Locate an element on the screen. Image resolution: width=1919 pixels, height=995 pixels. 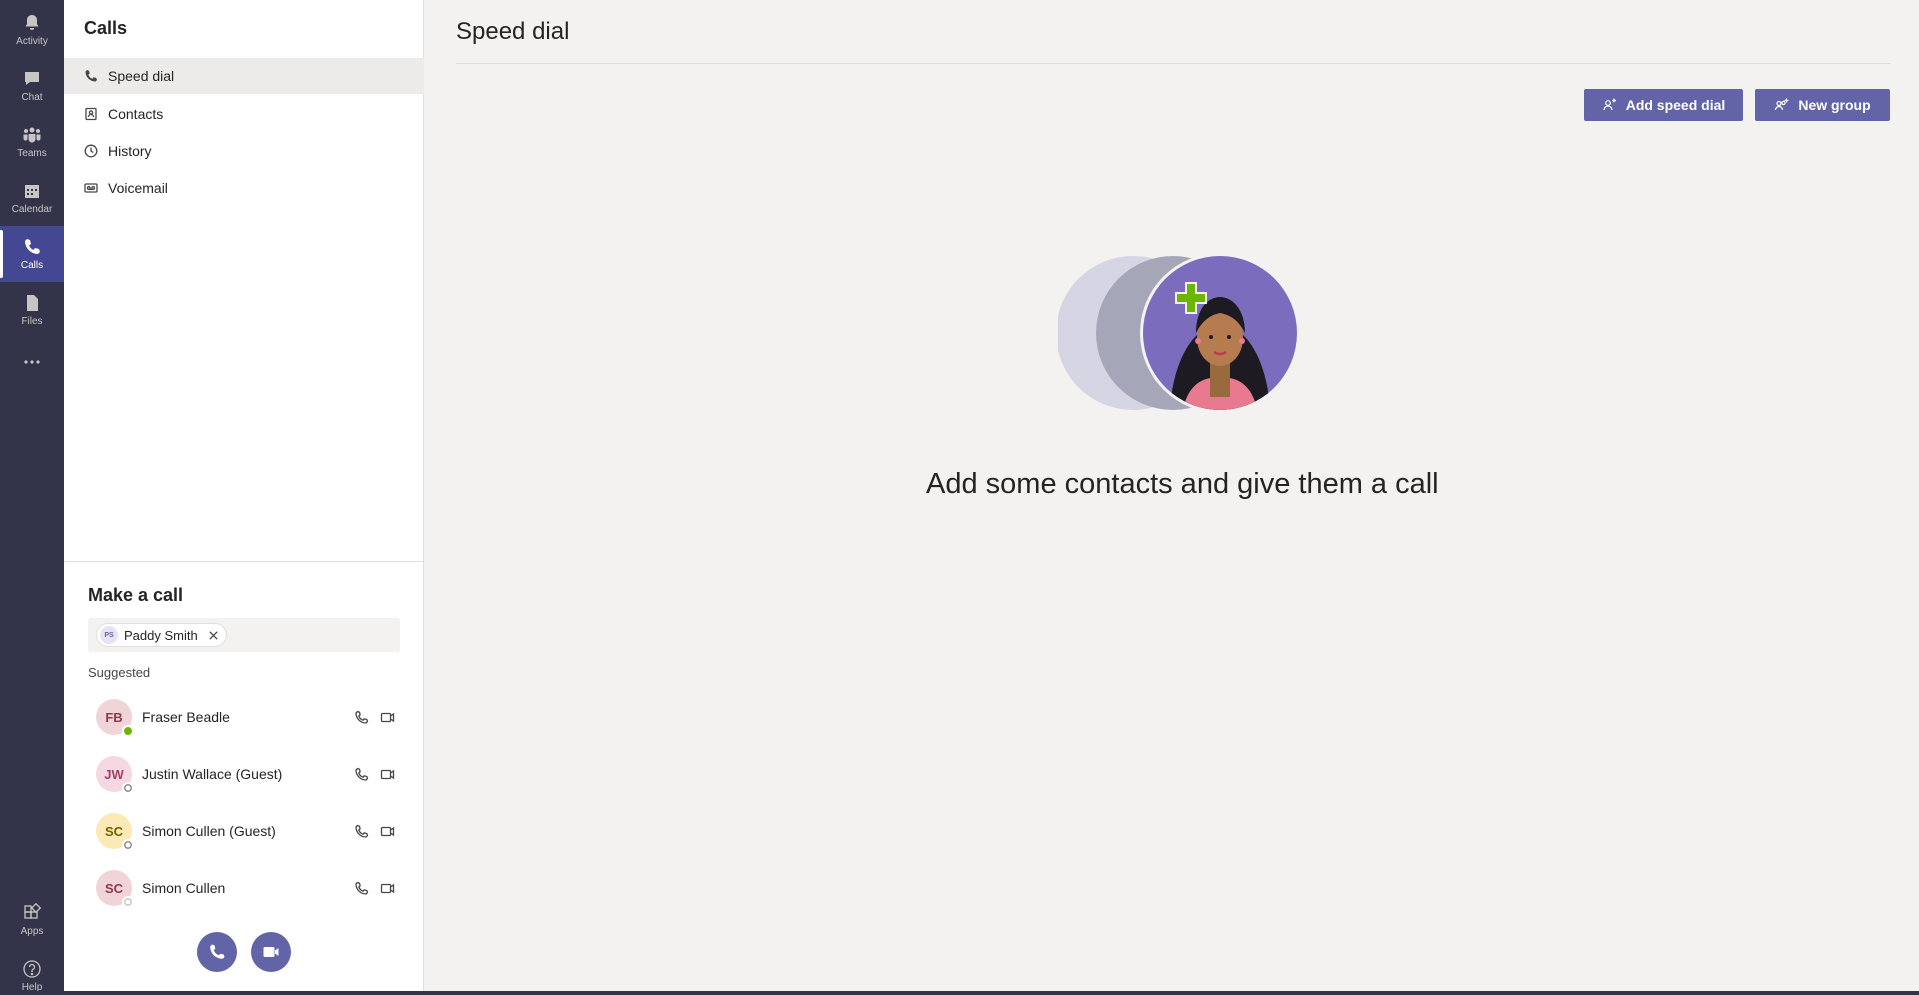
teams-icon is located at coordinates (32, 135).